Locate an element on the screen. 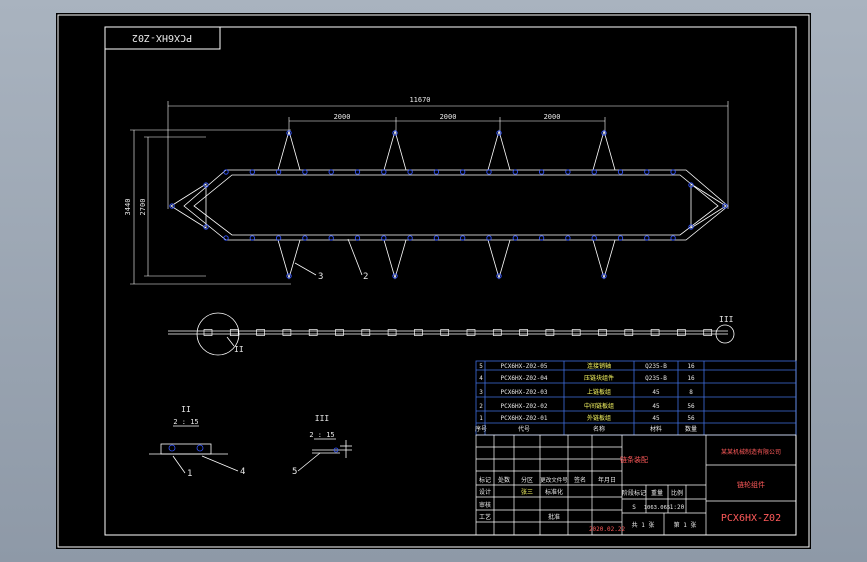 This screenshot has height=562, width=867. bom-cell-name: 压链块组件 is located at coordinates (599, 378).